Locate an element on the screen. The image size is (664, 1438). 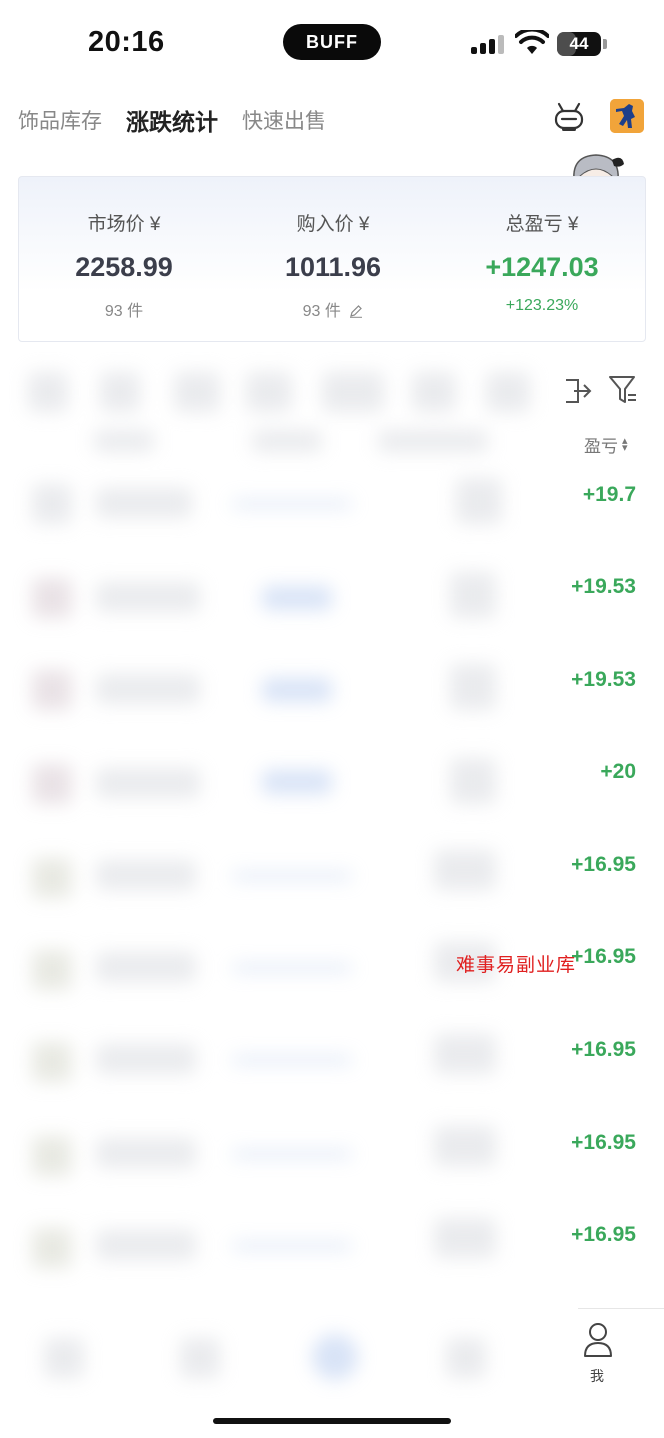
total-profit-label: 总盈亏 ¥ is located at coordinates (542, 224).